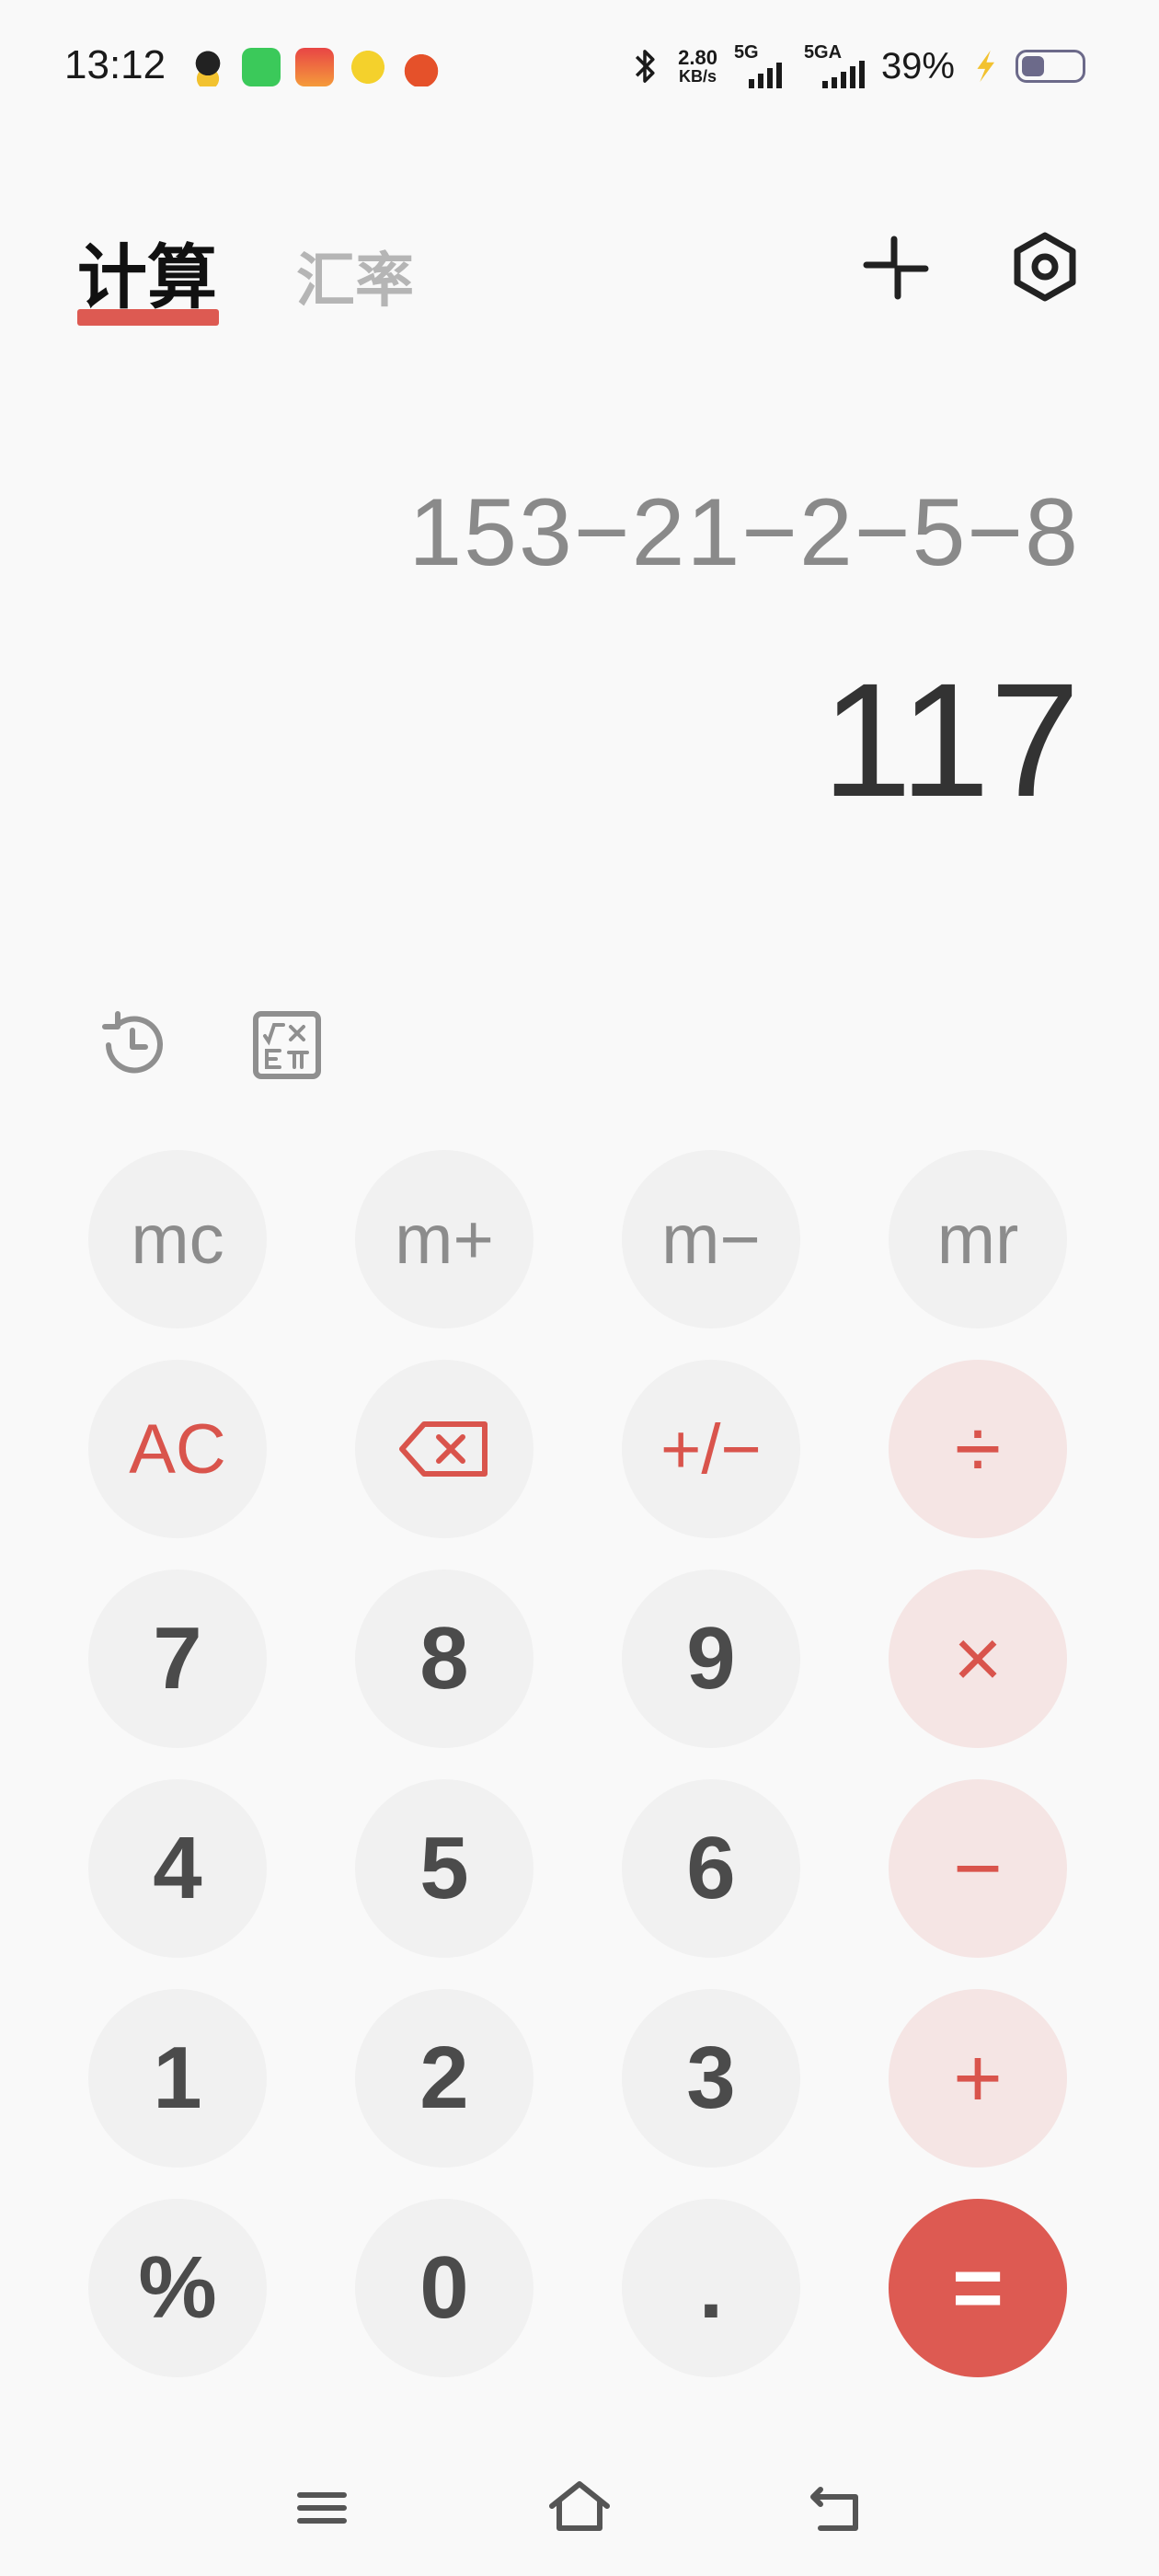 The image size is (1159, 2576). Describe the element at coordinates (355, 276) in the screenshot. I see `tab-exchange-rate: 汇率` at that location.